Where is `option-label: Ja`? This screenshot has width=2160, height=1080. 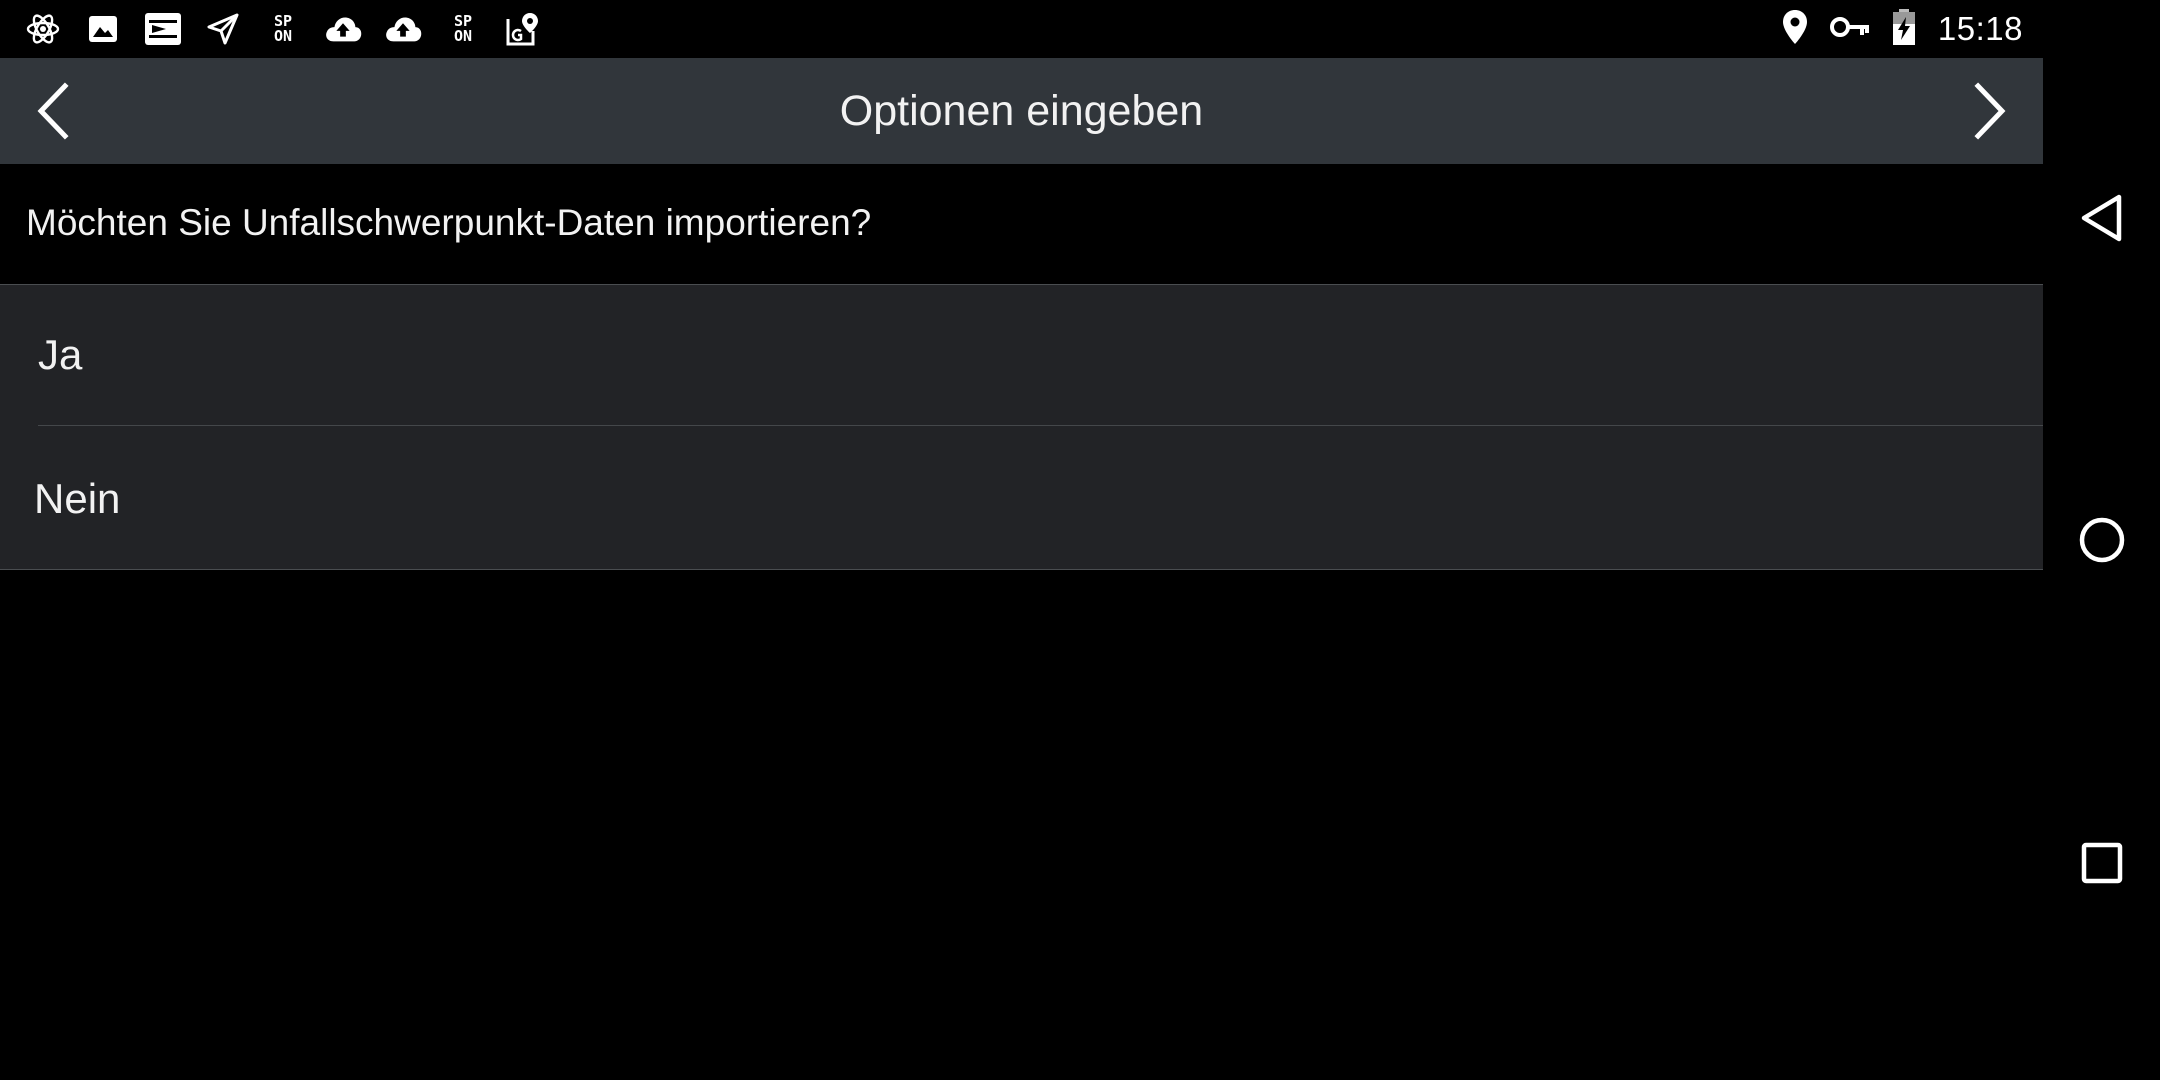 option-label: Ja is located at coordinates (60, 354).